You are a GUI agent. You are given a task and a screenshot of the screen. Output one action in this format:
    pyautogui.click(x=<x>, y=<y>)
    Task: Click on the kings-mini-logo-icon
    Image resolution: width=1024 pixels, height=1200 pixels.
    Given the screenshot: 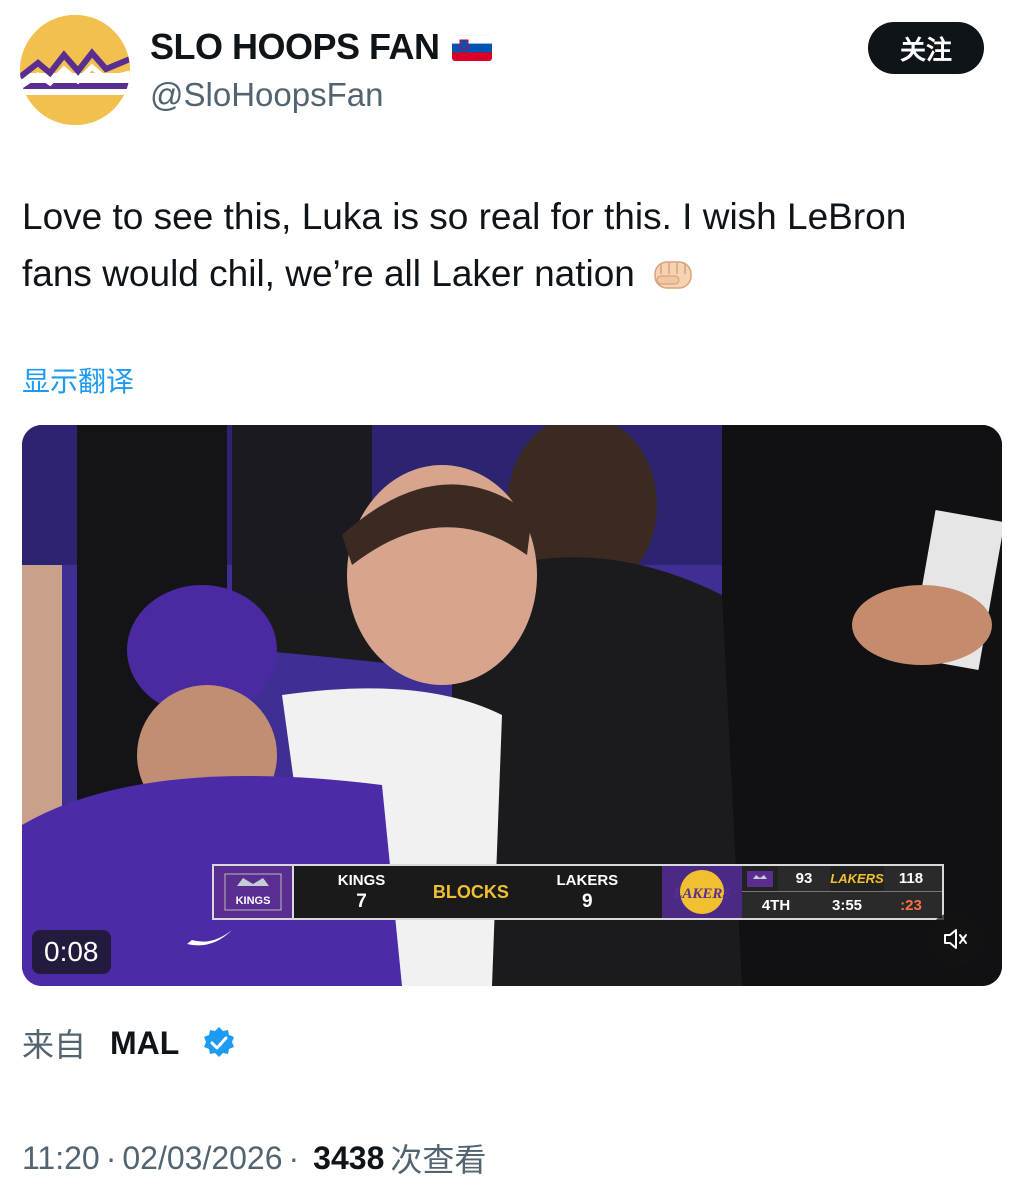 What is the action you would take?
    pyautogui.click(x=760, y=879)
    